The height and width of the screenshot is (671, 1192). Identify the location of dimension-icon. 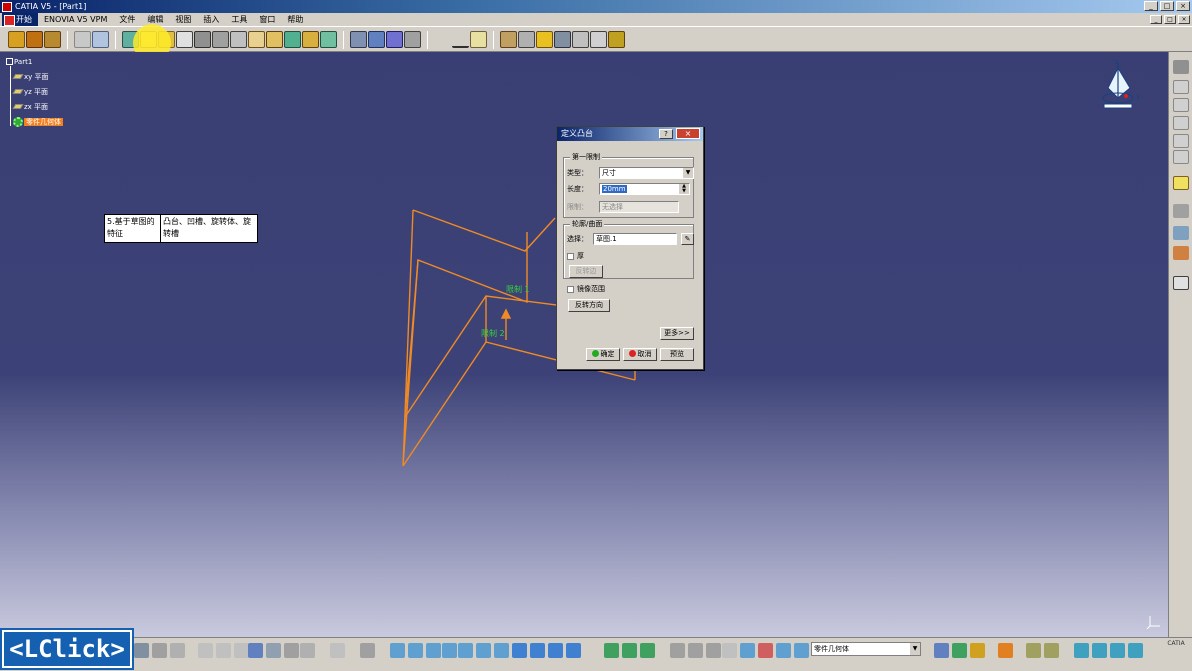
(713, 650).